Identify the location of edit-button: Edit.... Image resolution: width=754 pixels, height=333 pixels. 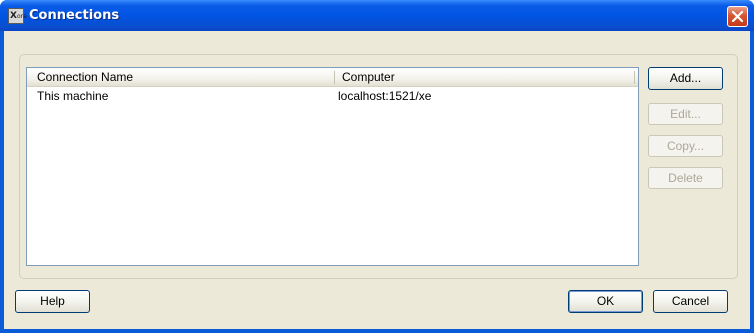
(685, 114).